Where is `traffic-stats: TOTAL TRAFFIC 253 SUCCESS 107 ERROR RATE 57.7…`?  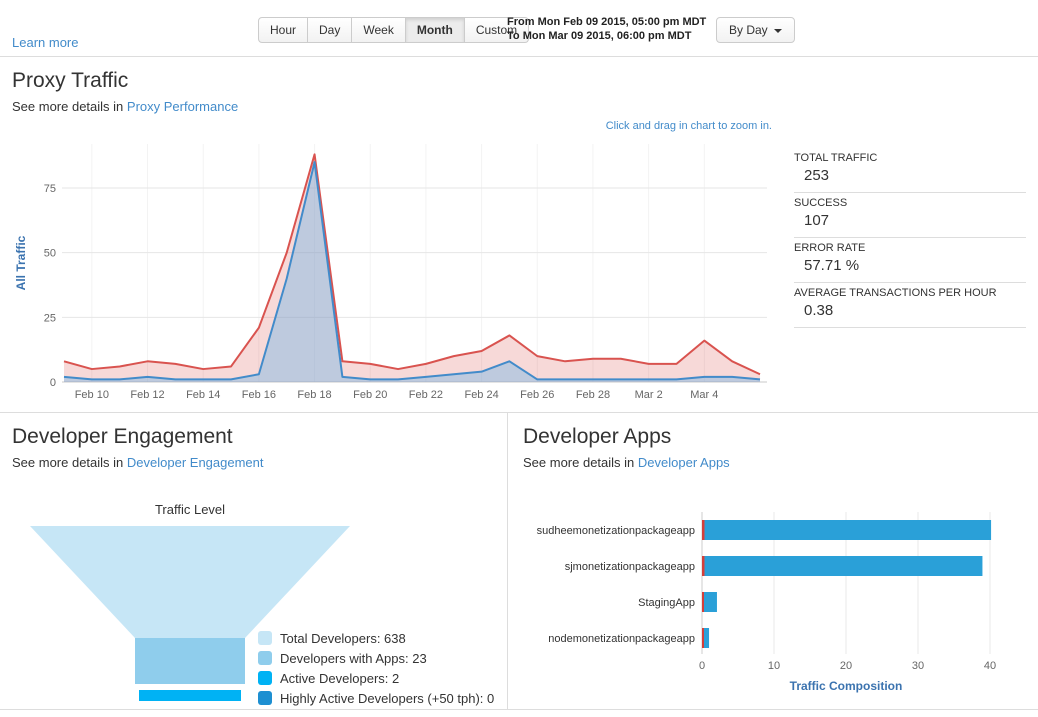 traffic-stats: TOTAL TRAFFIC 253 SUCCESS 107 ERROR RATE 57.7… is located at coordinates (910, 238).